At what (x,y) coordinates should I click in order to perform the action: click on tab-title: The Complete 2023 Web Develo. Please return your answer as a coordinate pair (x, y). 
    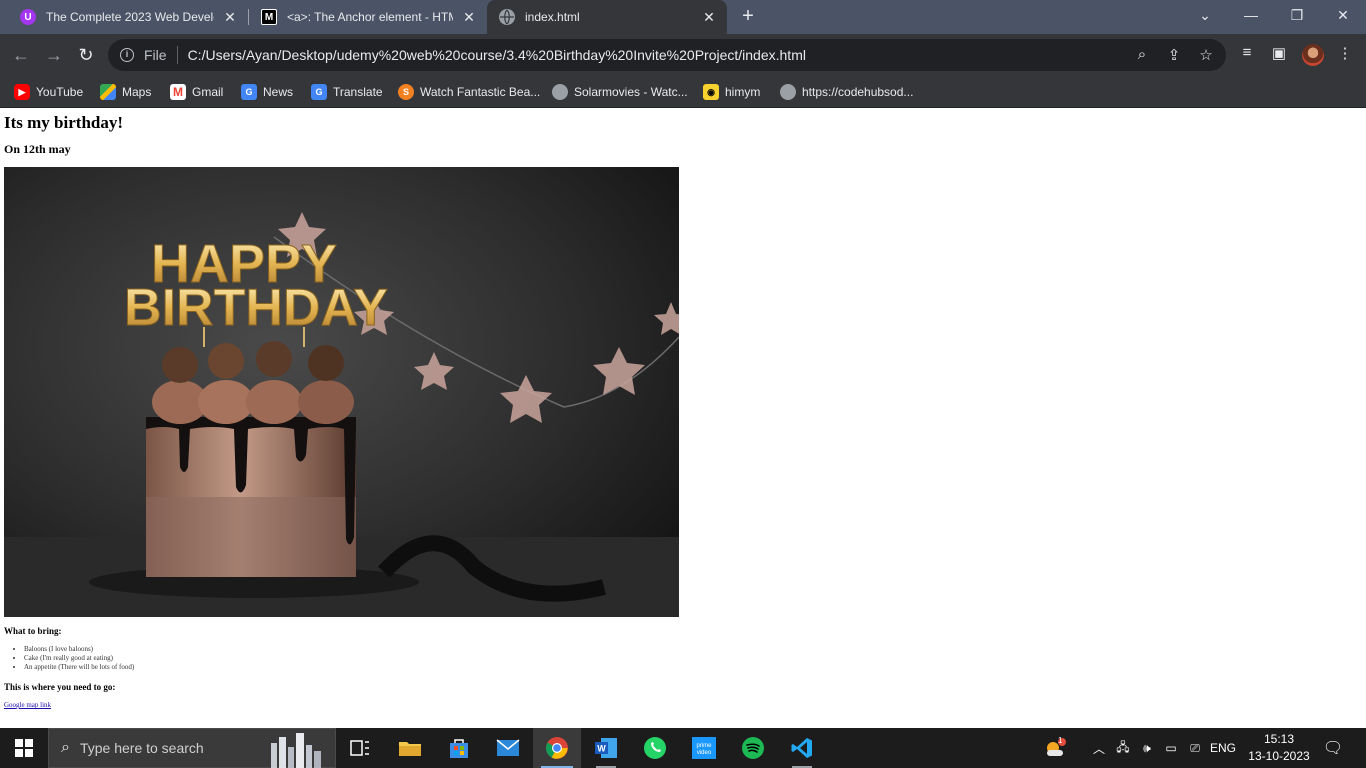
    Looking at the image, I should click on (130, 17).